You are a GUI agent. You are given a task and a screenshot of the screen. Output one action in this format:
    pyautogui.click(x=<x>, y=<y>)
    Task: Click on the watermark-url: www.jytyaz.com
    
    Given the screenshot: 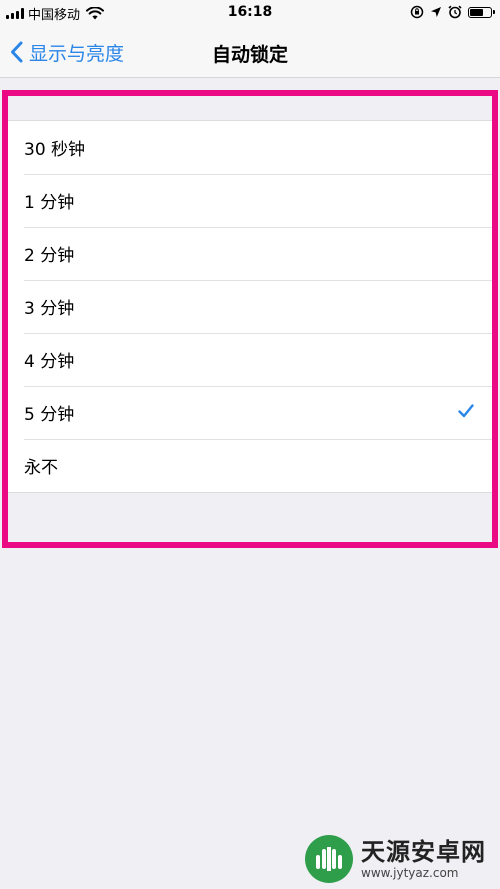 What is the action you would take?
    pyautogui.click(x=410, y=873)
    